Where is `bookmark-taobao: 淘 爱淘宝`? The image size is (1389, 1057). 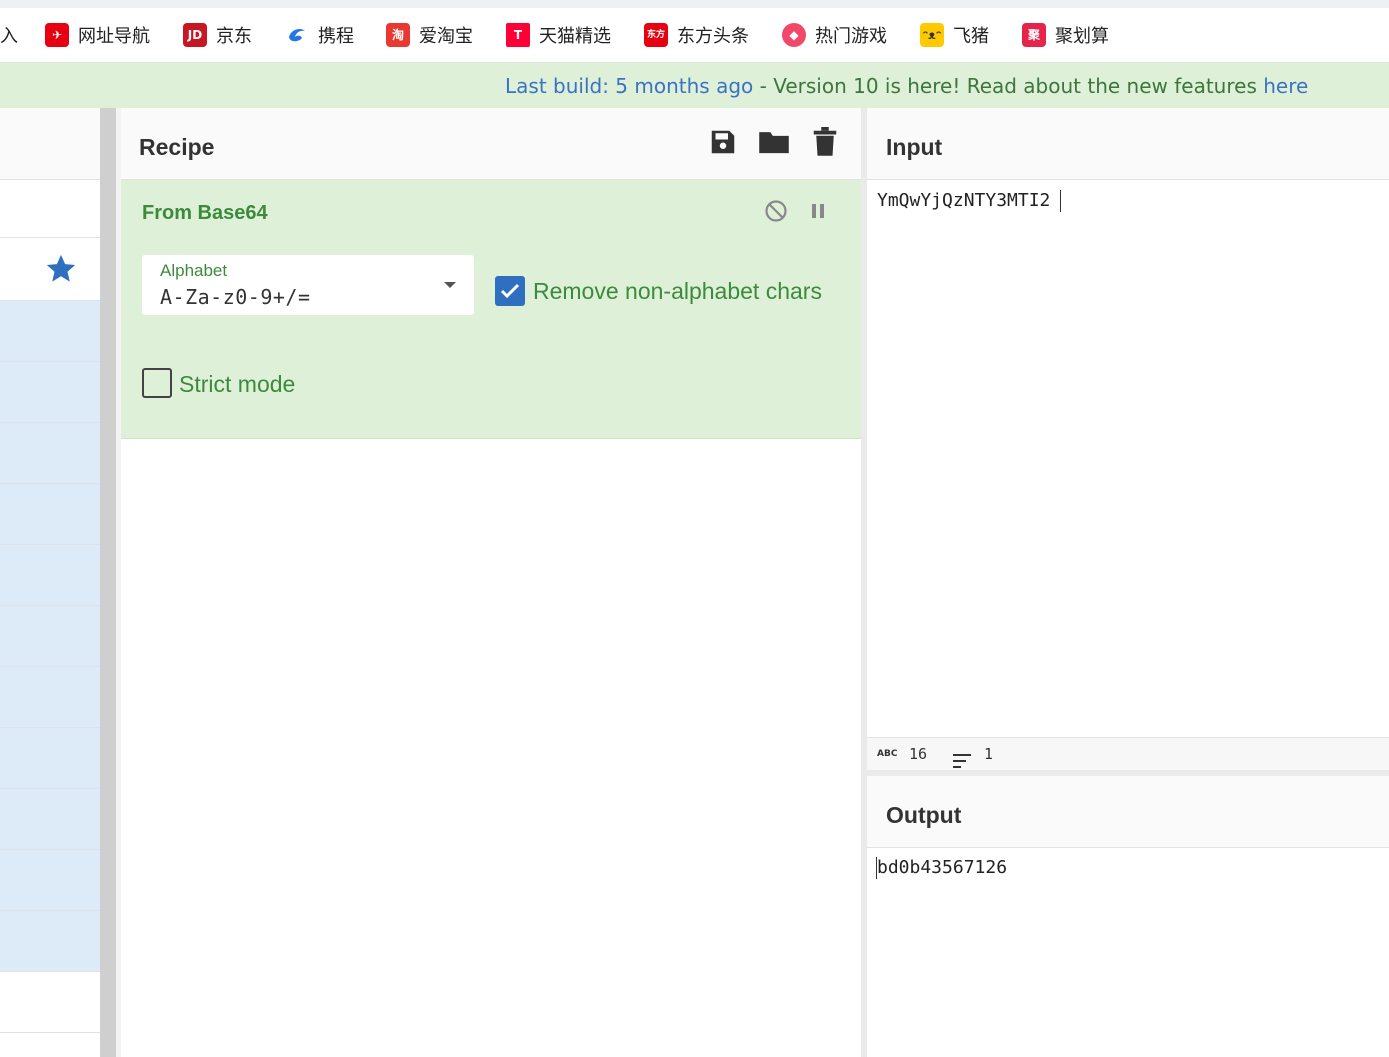
bookmark-taobao: 淘 爱淘宝 is located at coordinates (429, 35).